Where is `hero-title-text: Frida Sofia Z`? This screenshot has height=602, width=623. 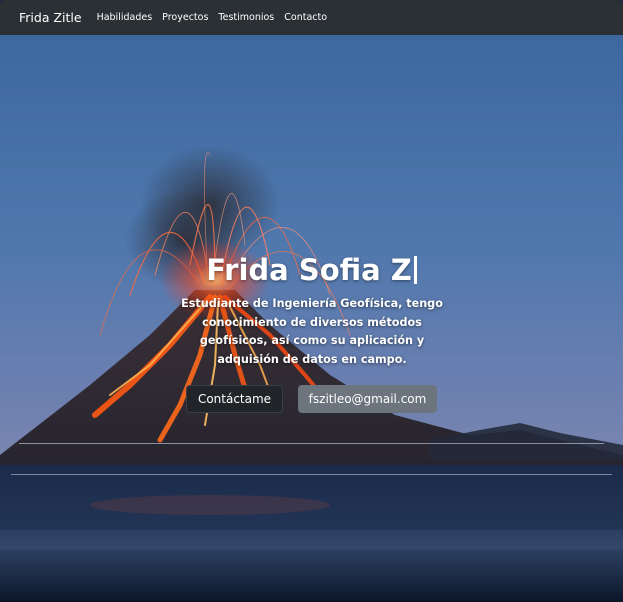
hero-title-text: Frida Sofia Z is located at coordinates (309, 270).